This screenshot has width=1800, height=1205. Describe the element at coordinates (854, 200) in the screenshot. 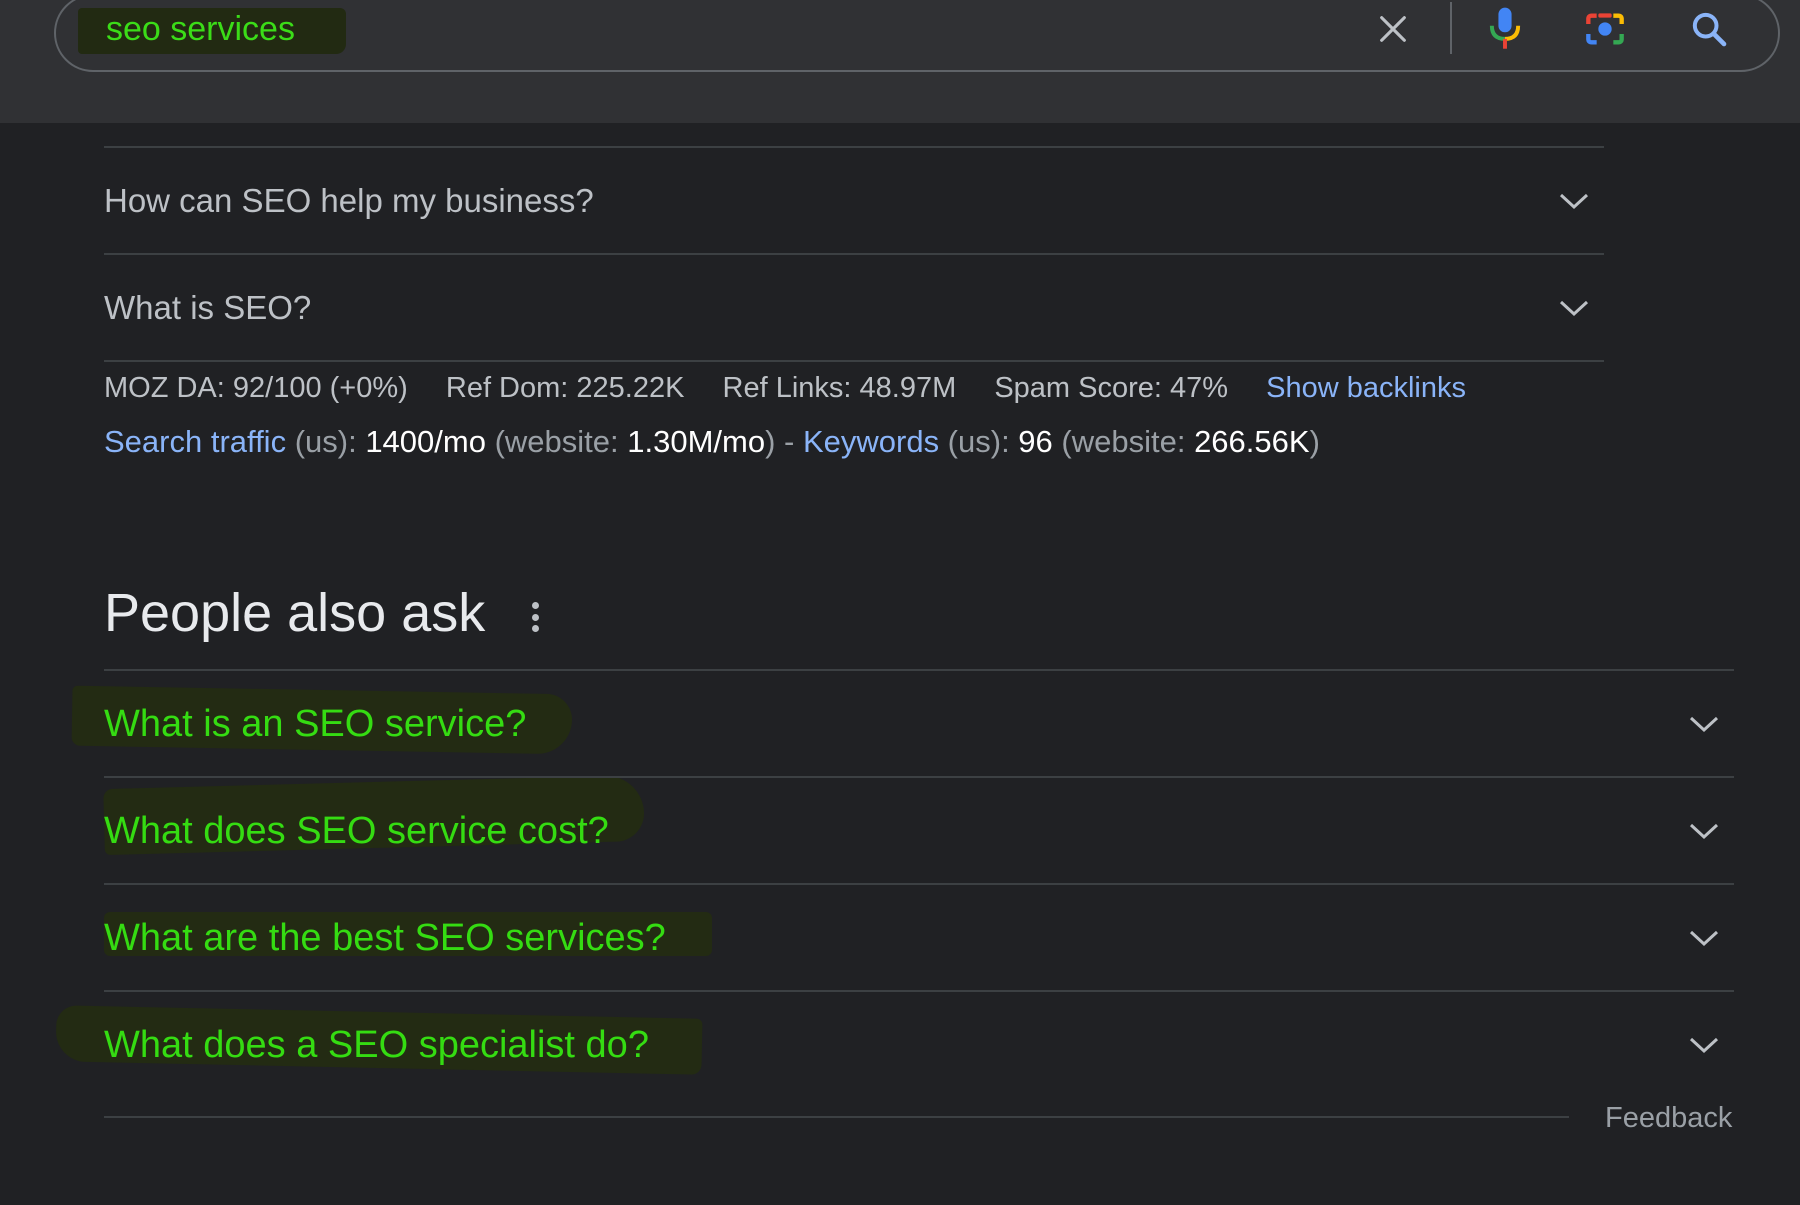

I see `faq-item: How can SEO help my business?` at that location.